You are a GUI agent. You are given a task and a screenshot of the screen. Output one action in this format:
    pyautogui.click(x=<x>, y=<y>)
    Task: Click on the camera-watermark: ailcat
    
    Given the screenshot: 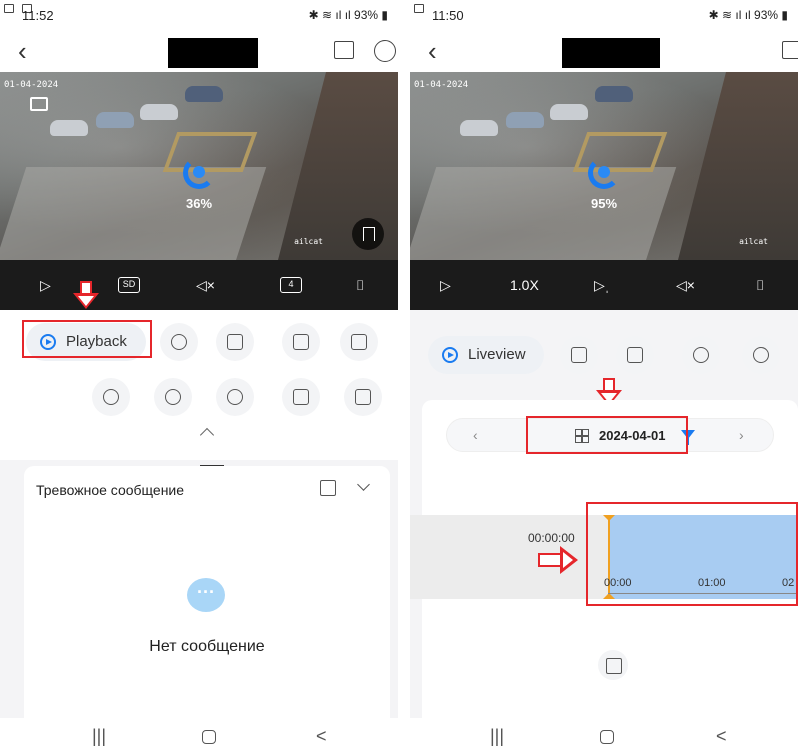 What is the action you would take?
    pyautogui.click(x=753, y=241)
    